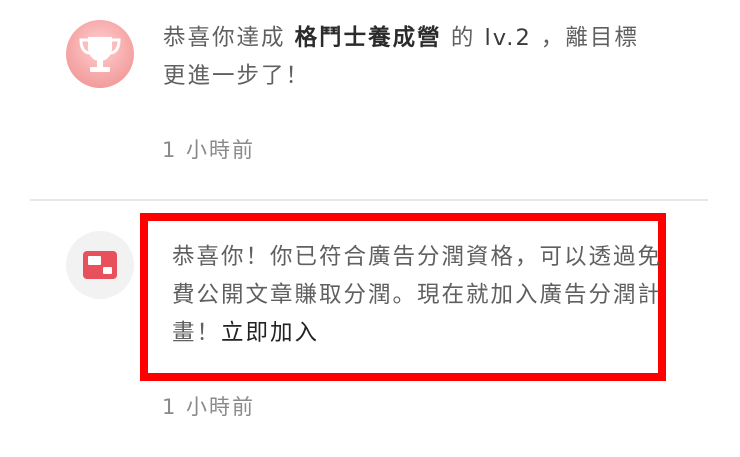 The image size is (740, 457). I want to click on ad-card-icon, so click(100, 265).